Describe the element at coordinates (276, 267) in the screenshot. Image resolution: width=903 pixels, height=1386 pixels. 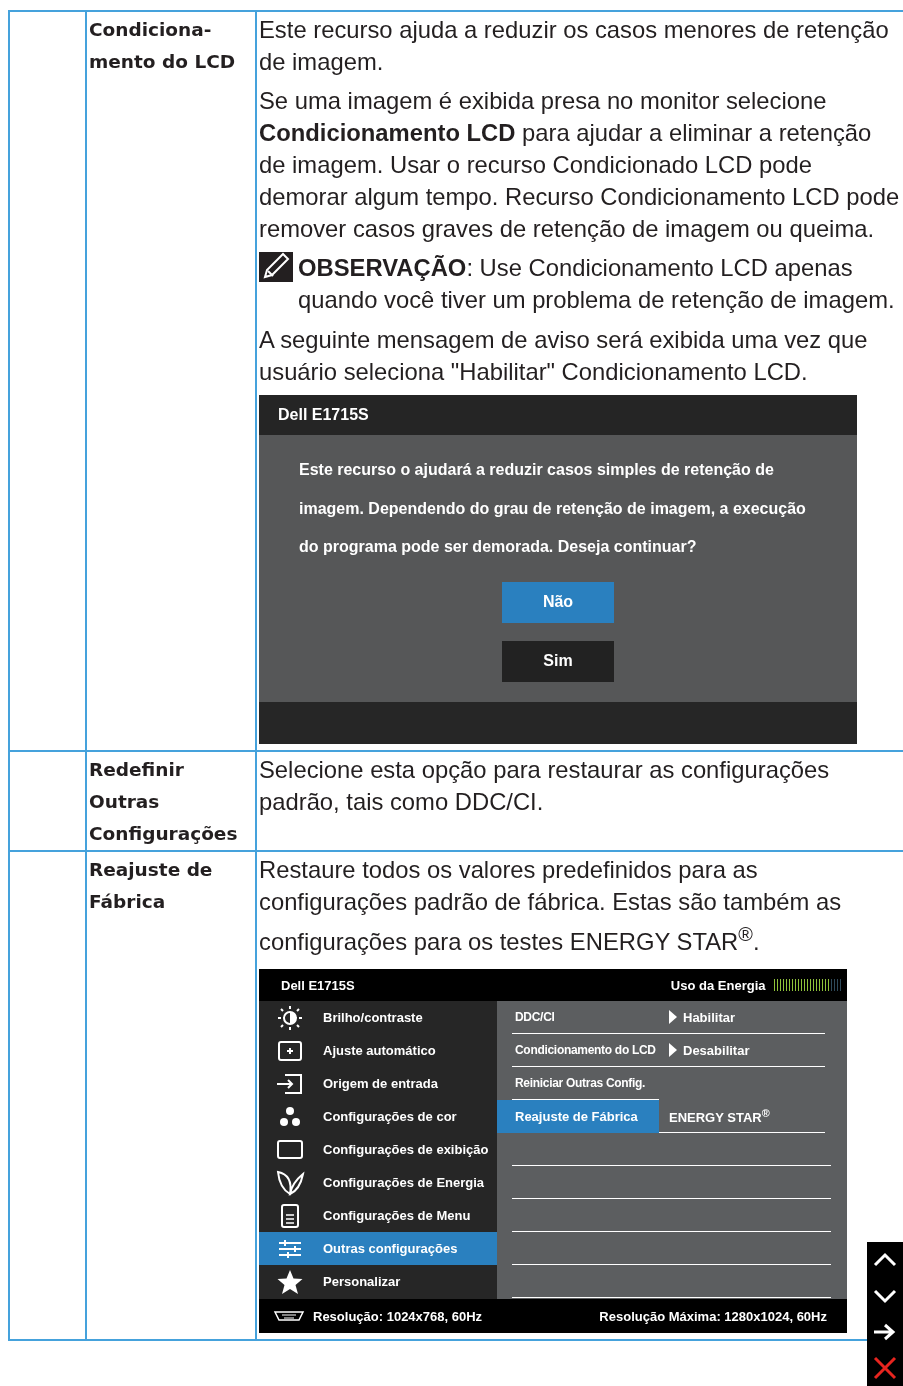
I see `pencil-icon` at that location.